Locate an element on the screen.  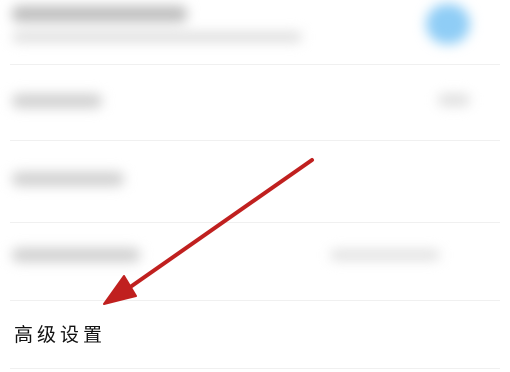
row-1-subtitle is located at coordinates (157, 37).